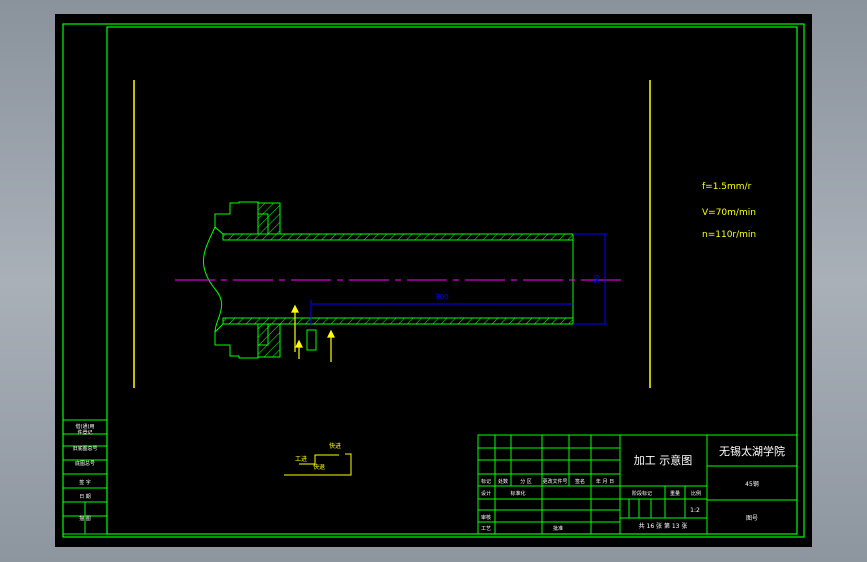  I want to click on hdr-count: 处数, so click(503, 481).